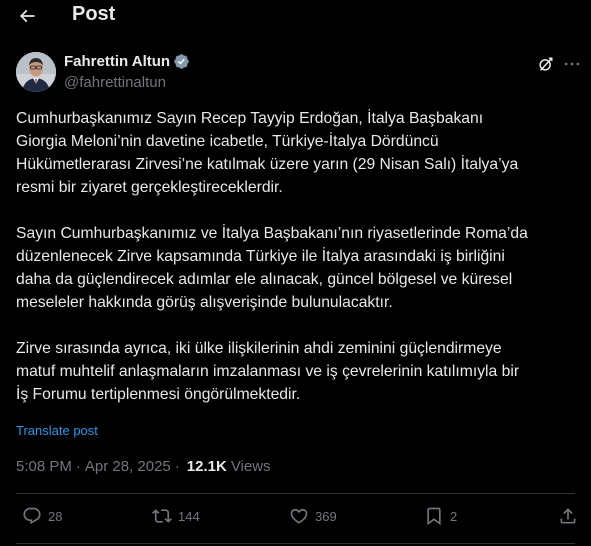 The height and width of the screenshot is (546, 591). I want to click on action-bar: 28 144 369 2, so click(295, 518).